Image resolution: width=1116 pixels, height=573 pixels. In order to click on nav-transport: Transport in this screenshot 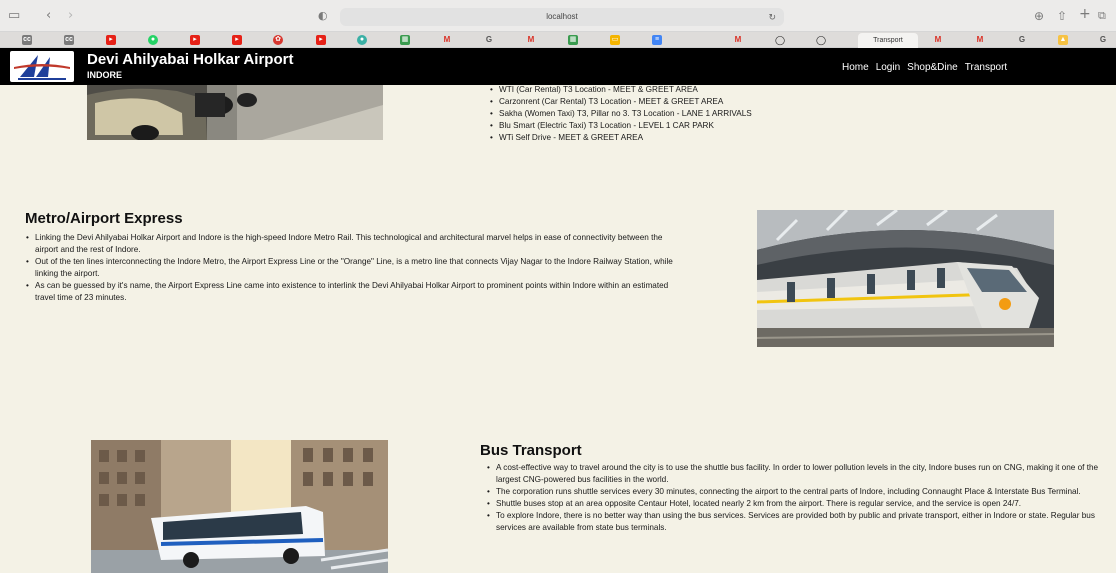, I will do `click(986, 67)`.